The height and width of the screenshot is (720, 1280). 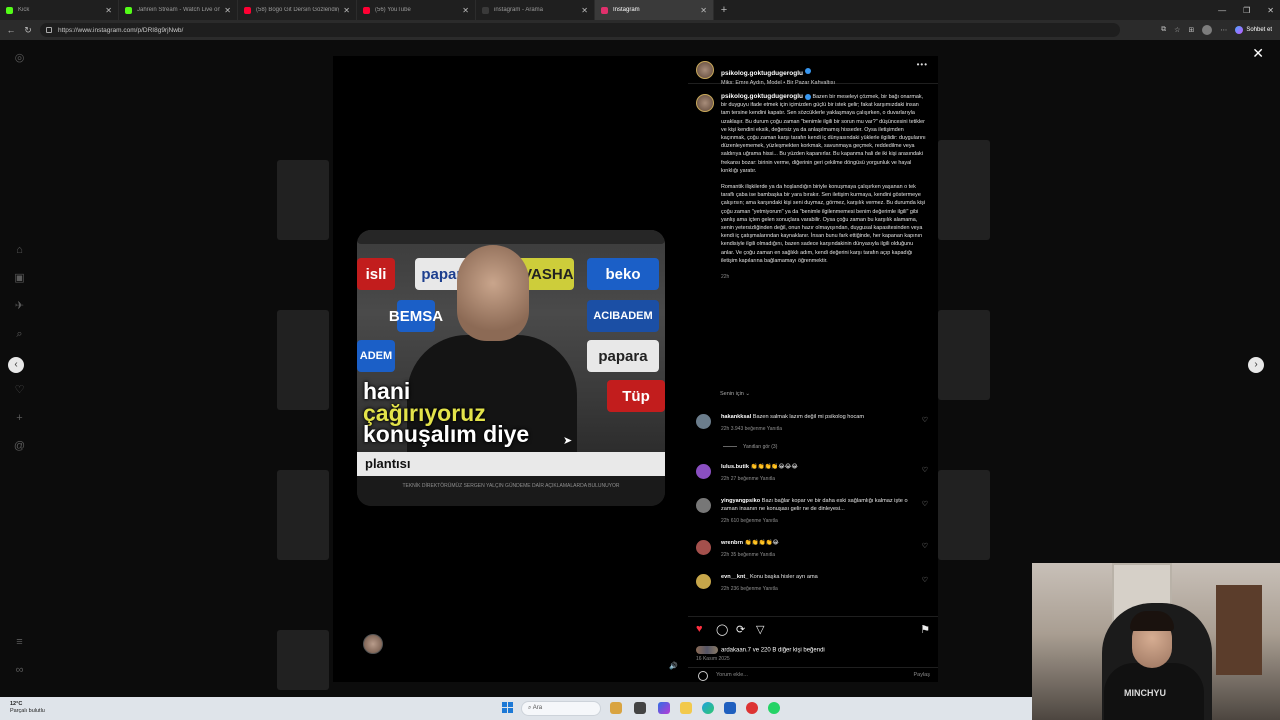 What do you see at coordinates (922, 64) in the screenshot?
I see `more-icon: •••` at bounding box center [922, 64].